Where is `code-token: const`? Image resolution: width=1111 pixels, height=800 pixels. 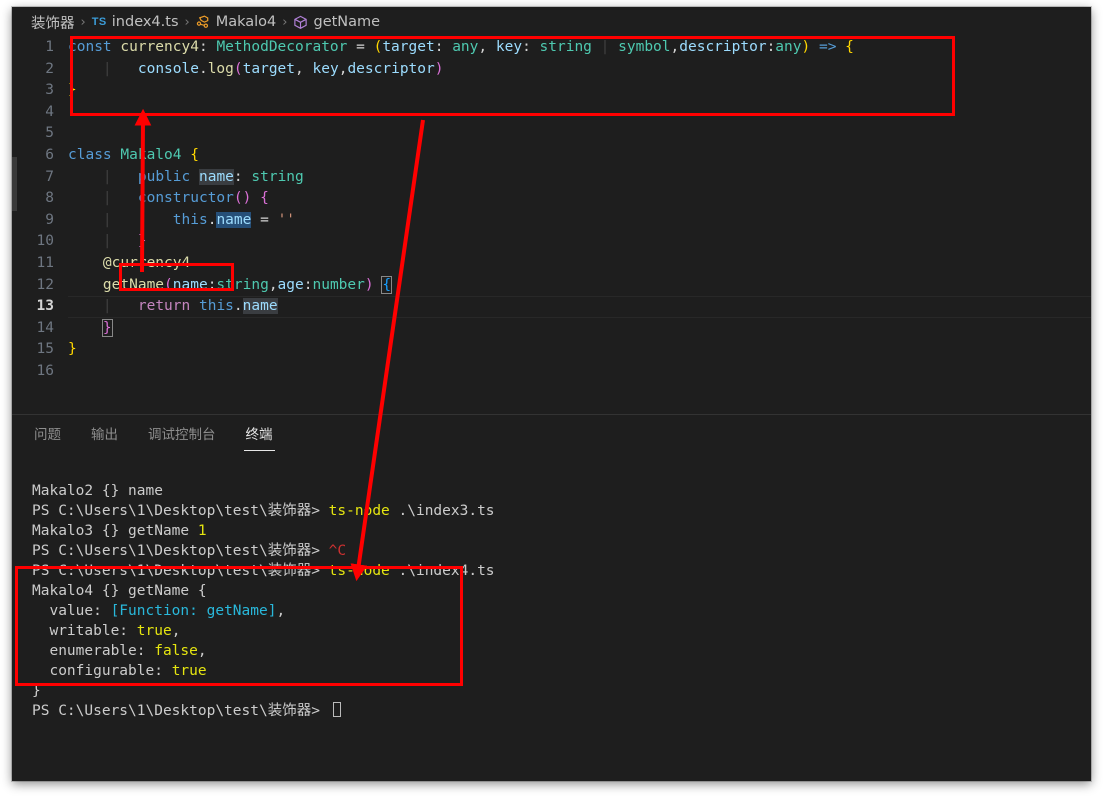 code-token: const is located at coordinates (90, 47).